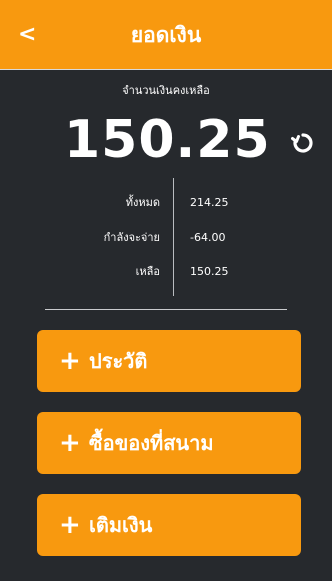 The width and height of the screenshot is (332, 581). I want to click on buy-at-field-button-label: ซื้อของที่สนาม, so click(151, 443).